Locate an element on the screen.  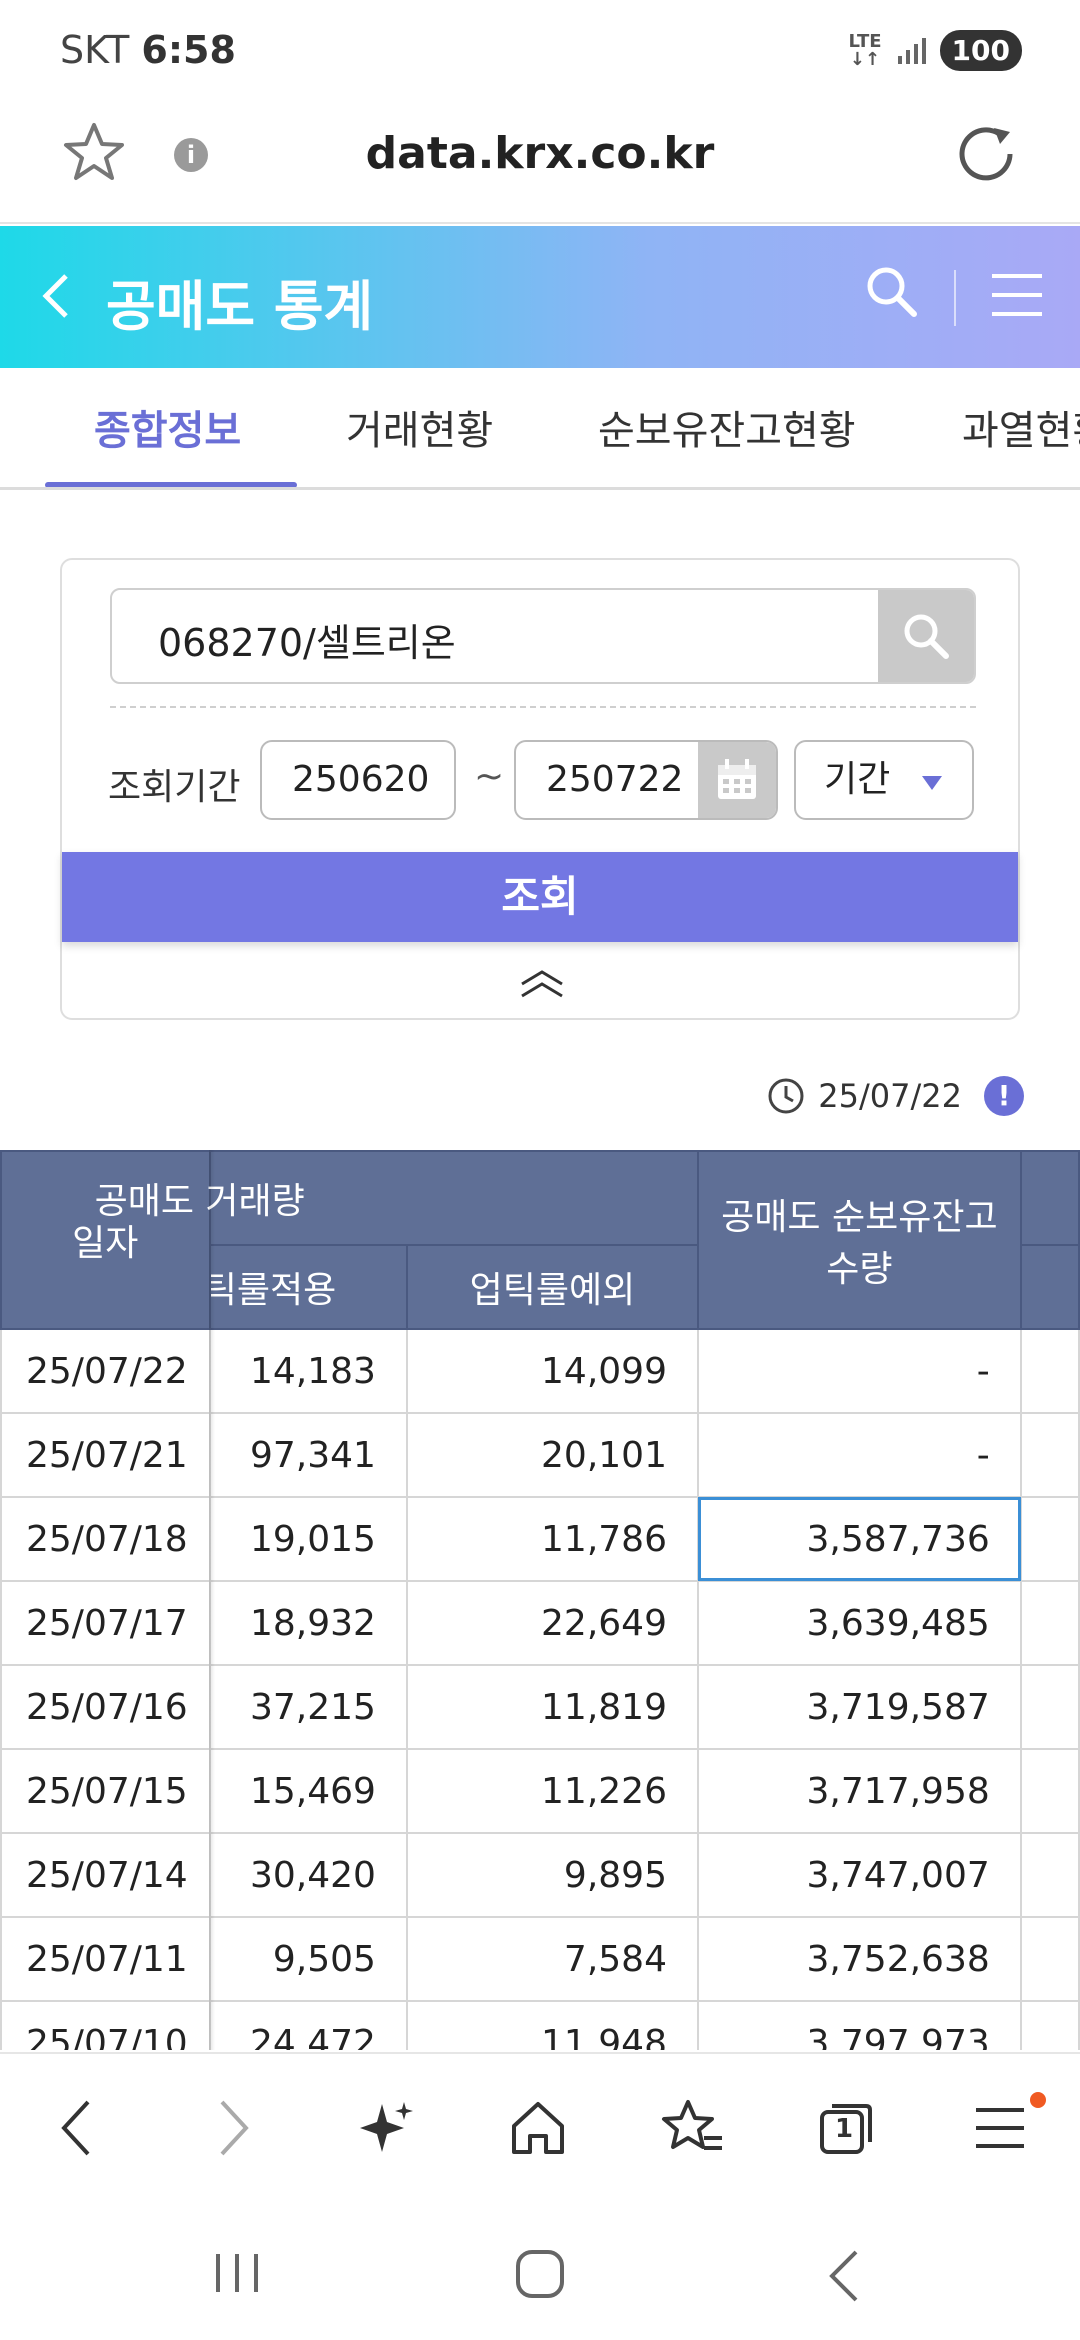
bookmarks-icon is located at coordinates (692, 2128).